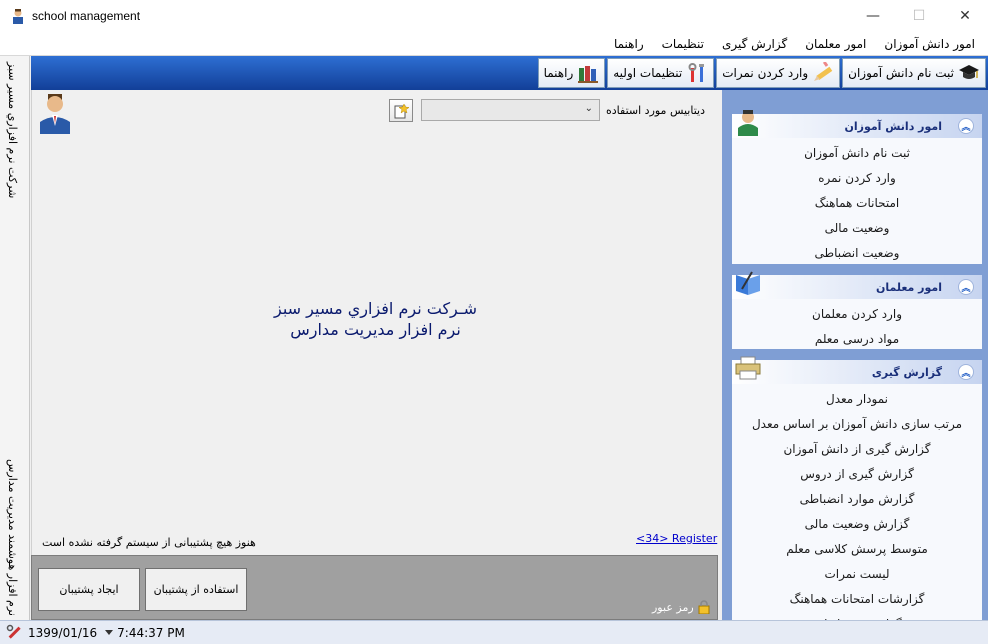 The image size is (988, 644). Describe the element at coordinates (655, 110) in the screenshot. I see `database-label: دیتابیس مورد استفاده` at that location.